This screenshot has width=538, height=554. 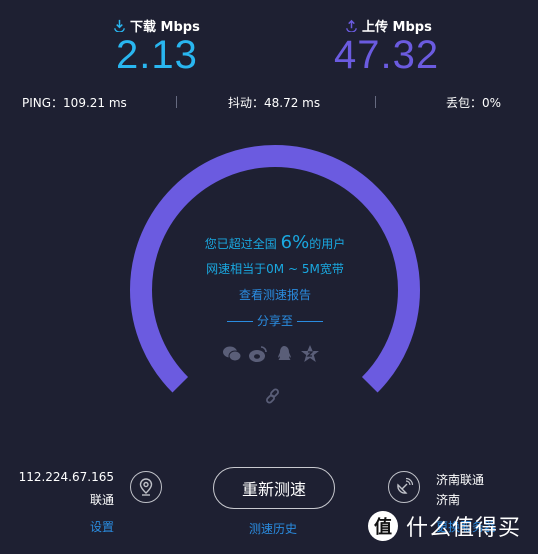 I want to click on location-pin-icon, so click(x=146, y=487).